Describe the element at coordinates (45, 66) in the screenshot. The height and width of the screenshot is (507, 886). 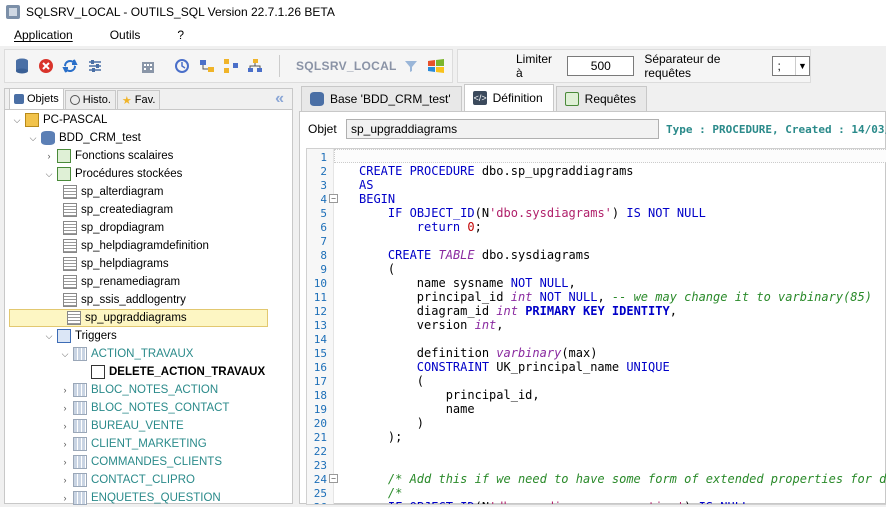
I see `disconnect-icon` at that location.